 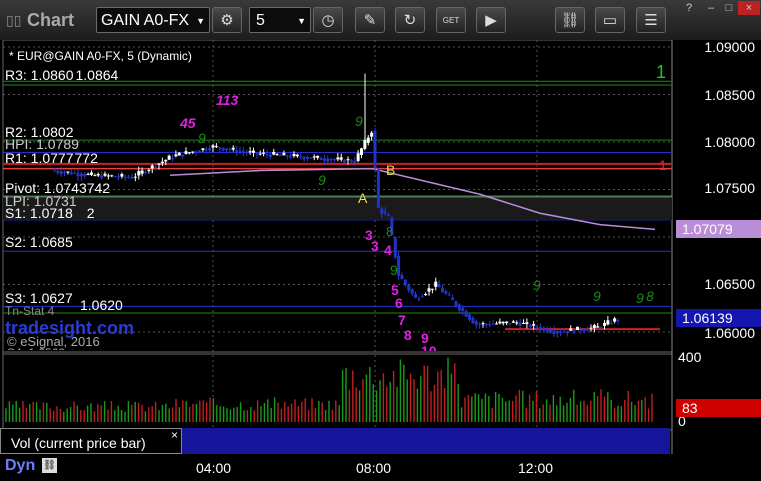 What do you see at coordinates (451, 20) in the screenshot?
I see `studies-button: GET` at bounding box center [451, 20].